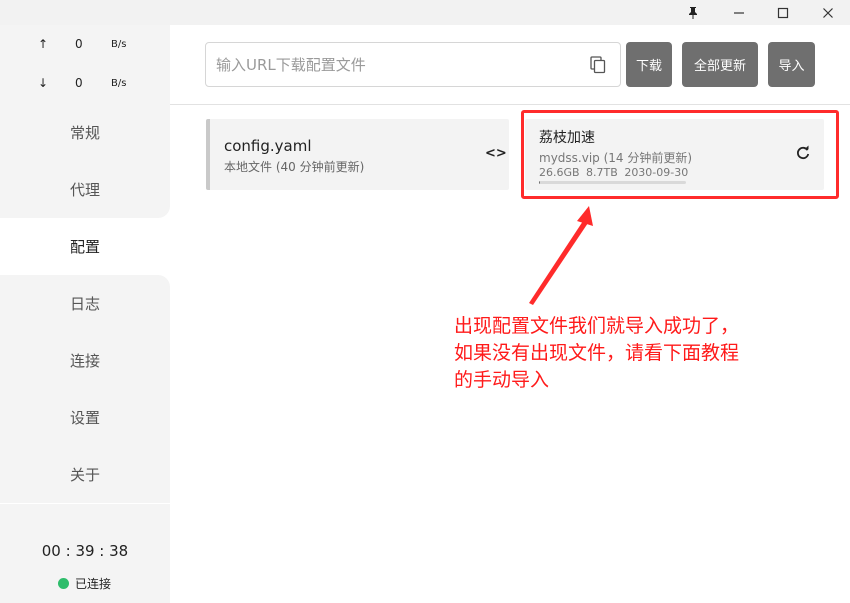  Describe the element at coordinates (598, 65) in the screenshot. I see `paste-icon` at that location.